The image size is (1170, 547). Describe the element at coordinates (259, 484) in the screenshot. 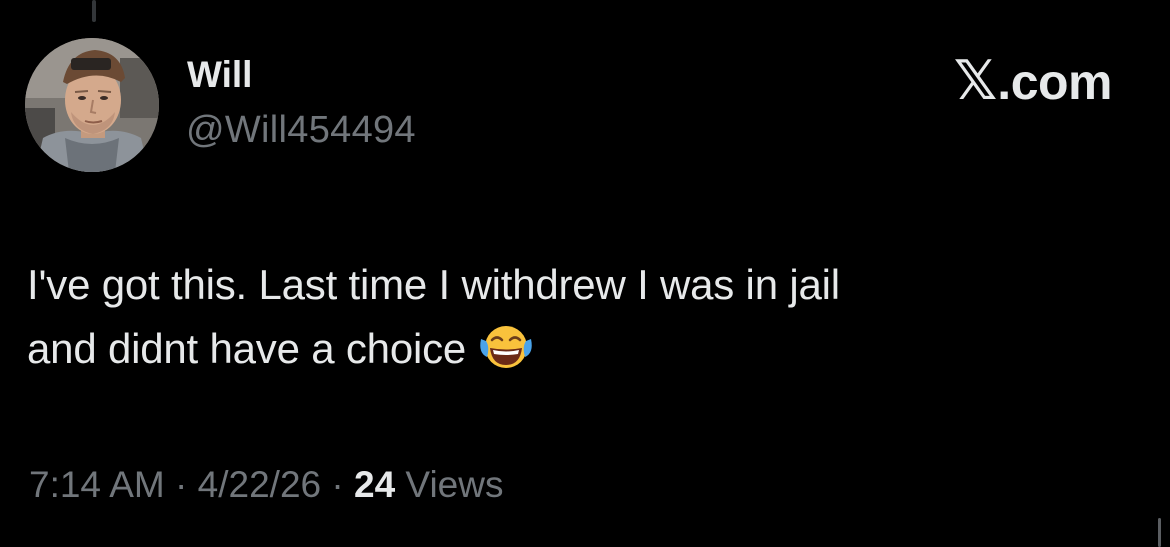

I see `tweet-date: 4/22/26` at that location.